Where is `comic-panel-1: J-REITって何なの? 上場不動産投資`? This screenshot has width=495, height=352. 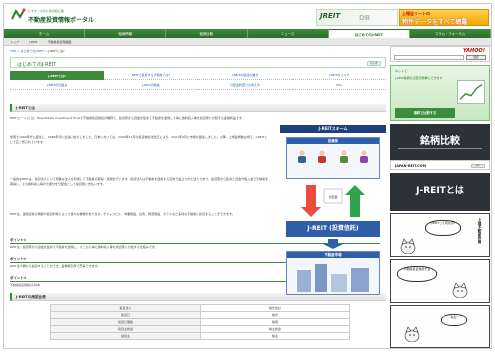
comic-panel-1: J-REITって何なの? 上場不動産投資 is located at coordinates (440, 235).